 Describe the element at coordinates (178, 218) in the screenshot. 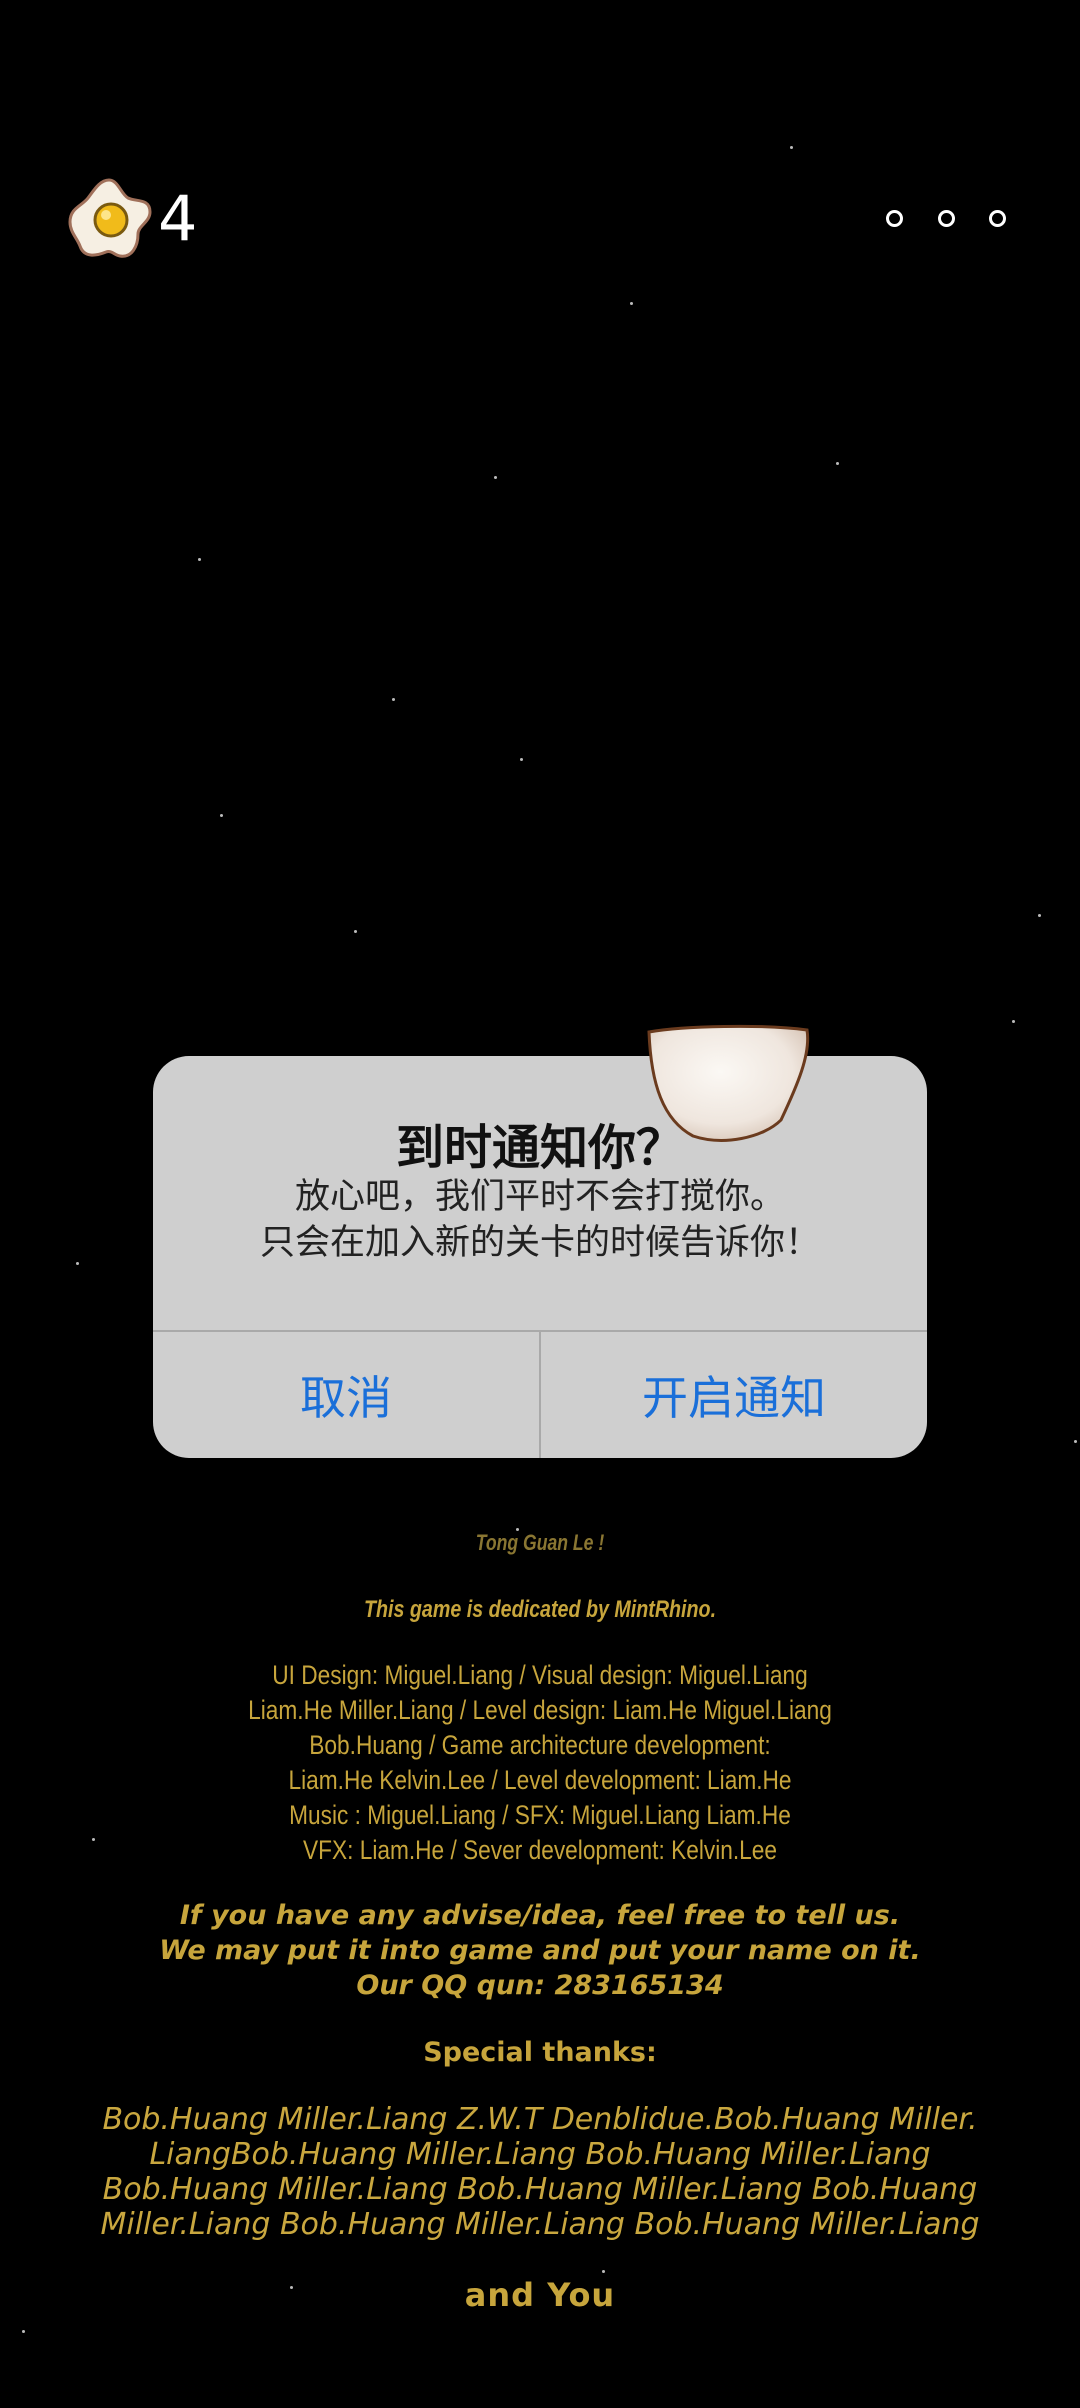

I see `egg-count: 4` at that location.